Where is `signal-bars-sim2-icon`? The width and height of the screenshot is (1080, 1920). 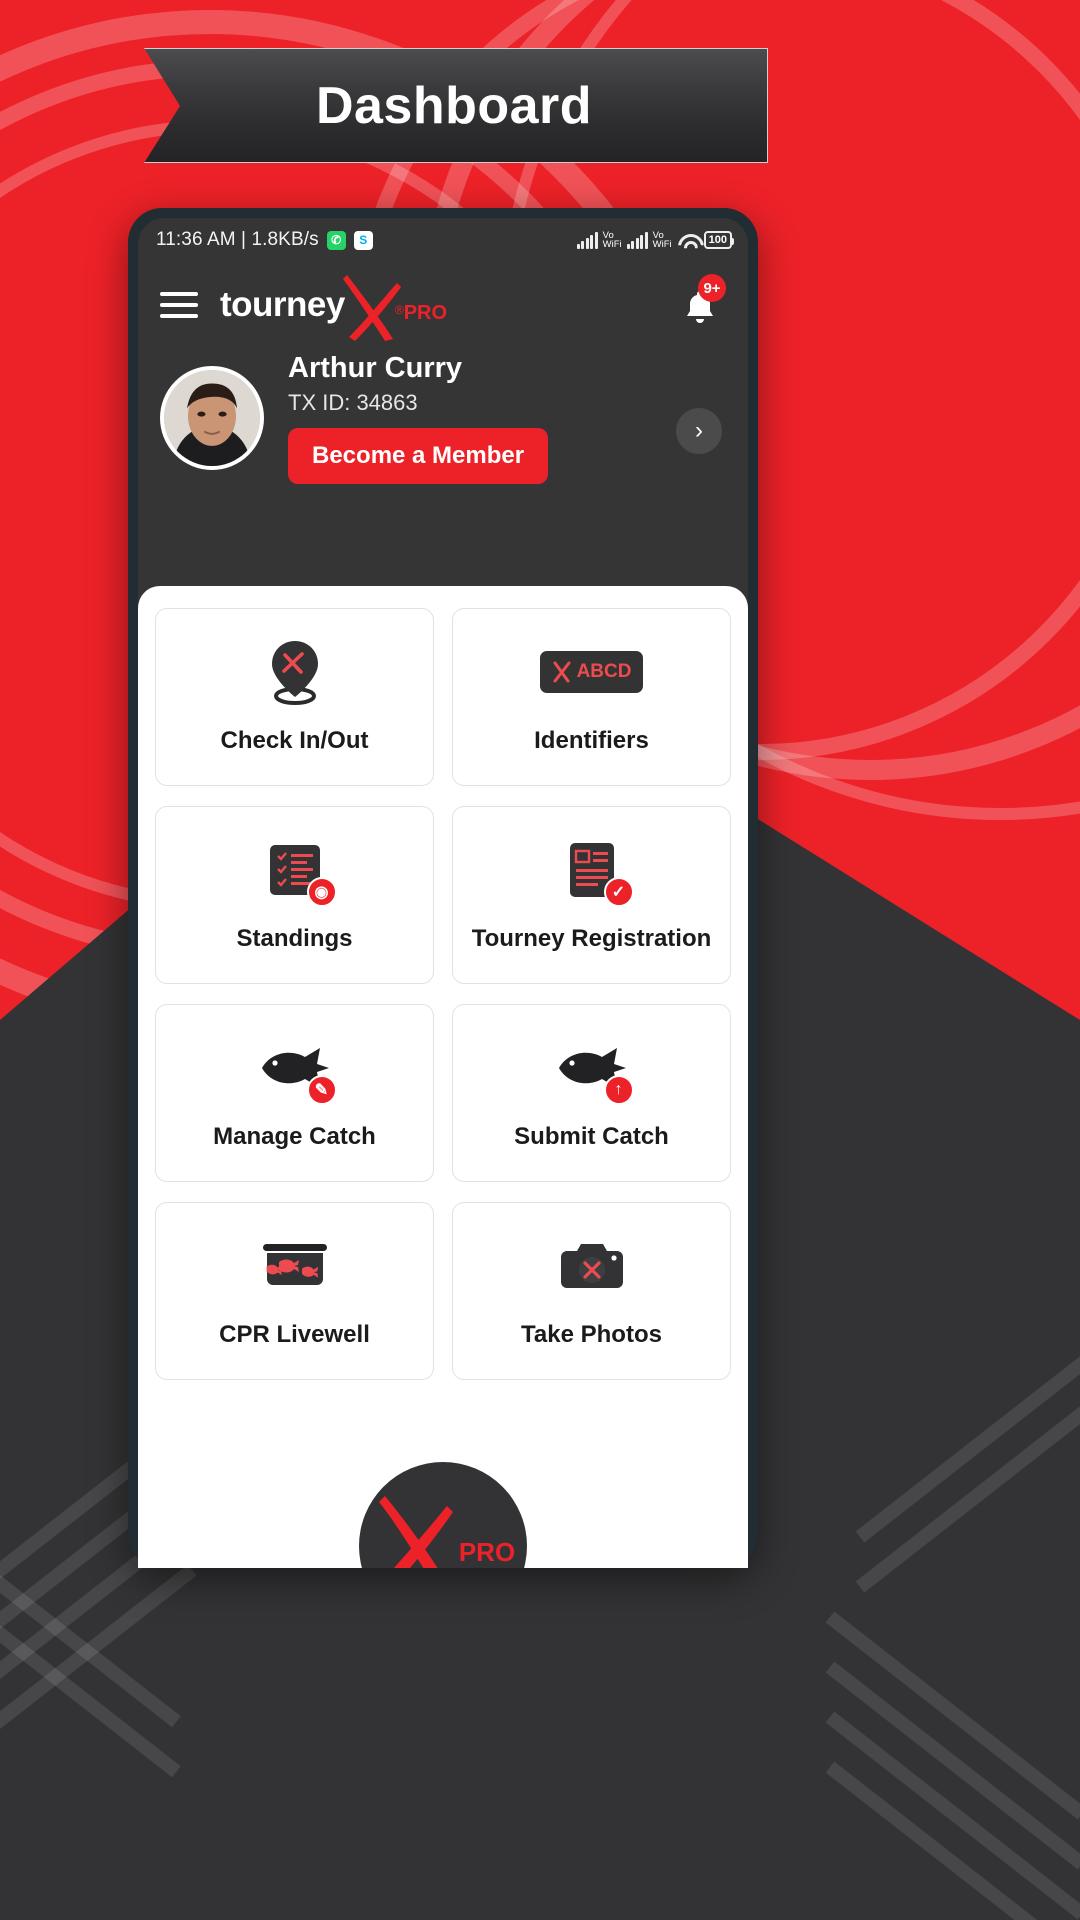 signal-bars-sim2-icon is located at coordinates (637, 240).